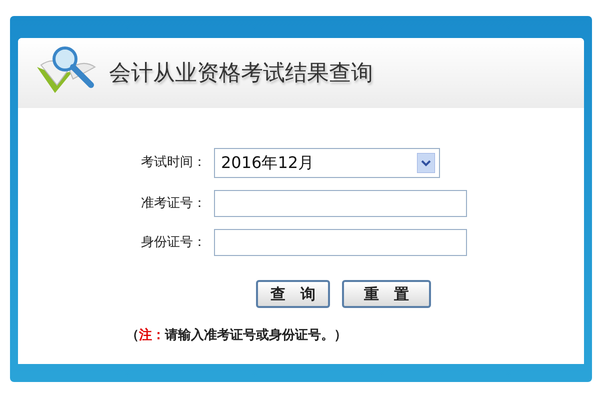 The width and height of the screenshot is (600, 400). Describe the element at coordinates (293, 294) in the screenshot. I see `search-button: 查 询` at that location.